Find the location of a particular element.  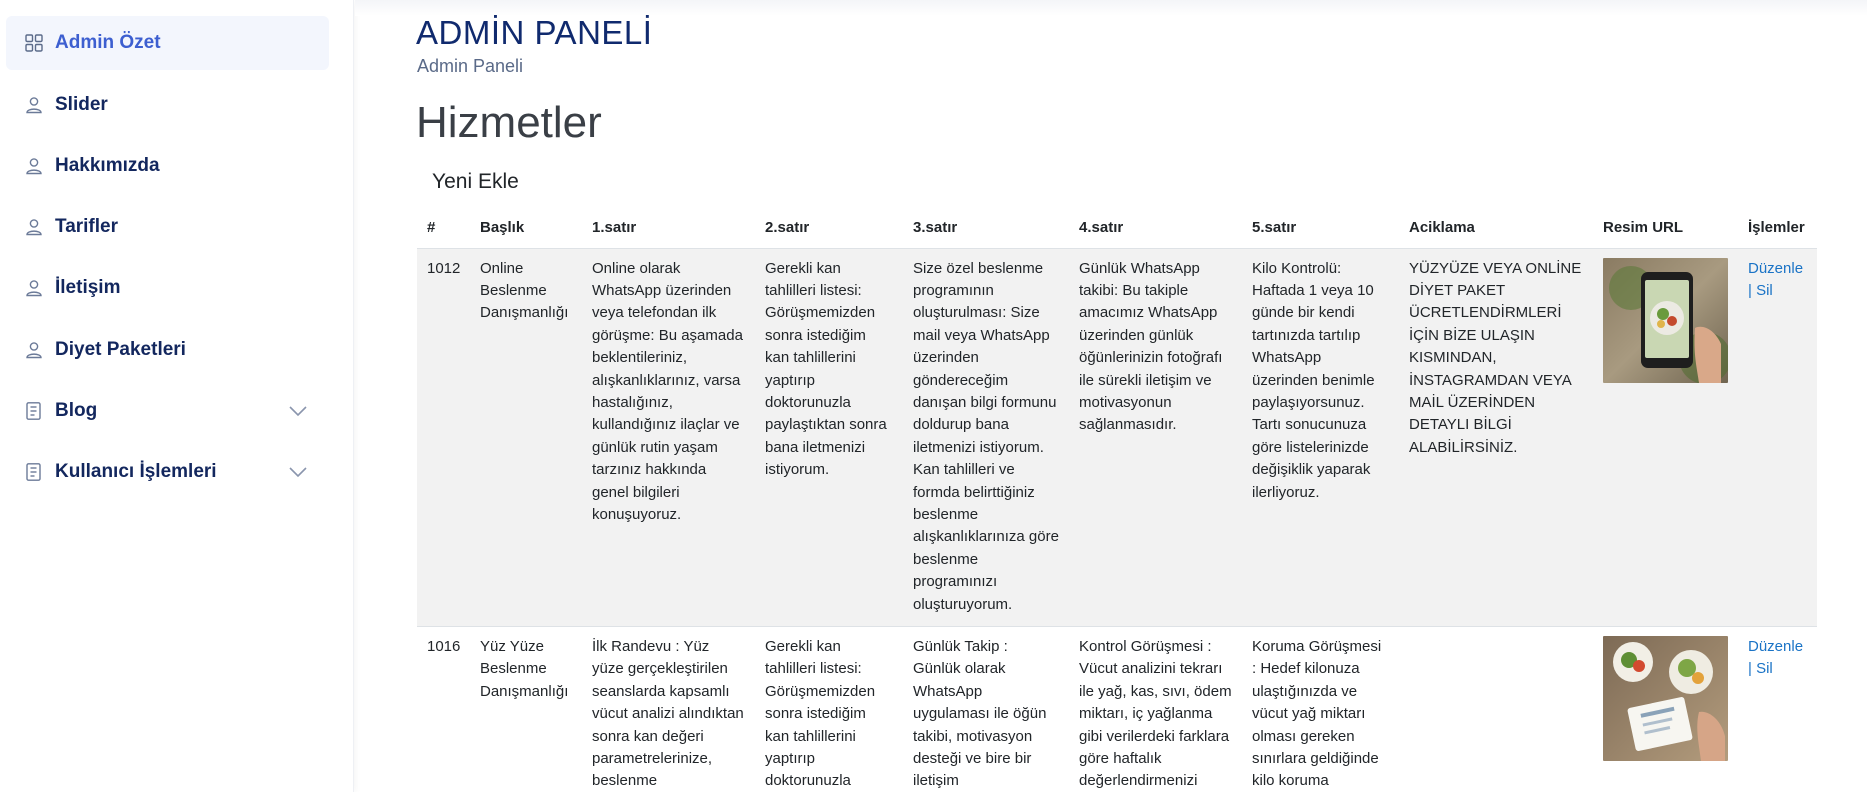

cell-id: 1016 is located at coordinates (443, 708).